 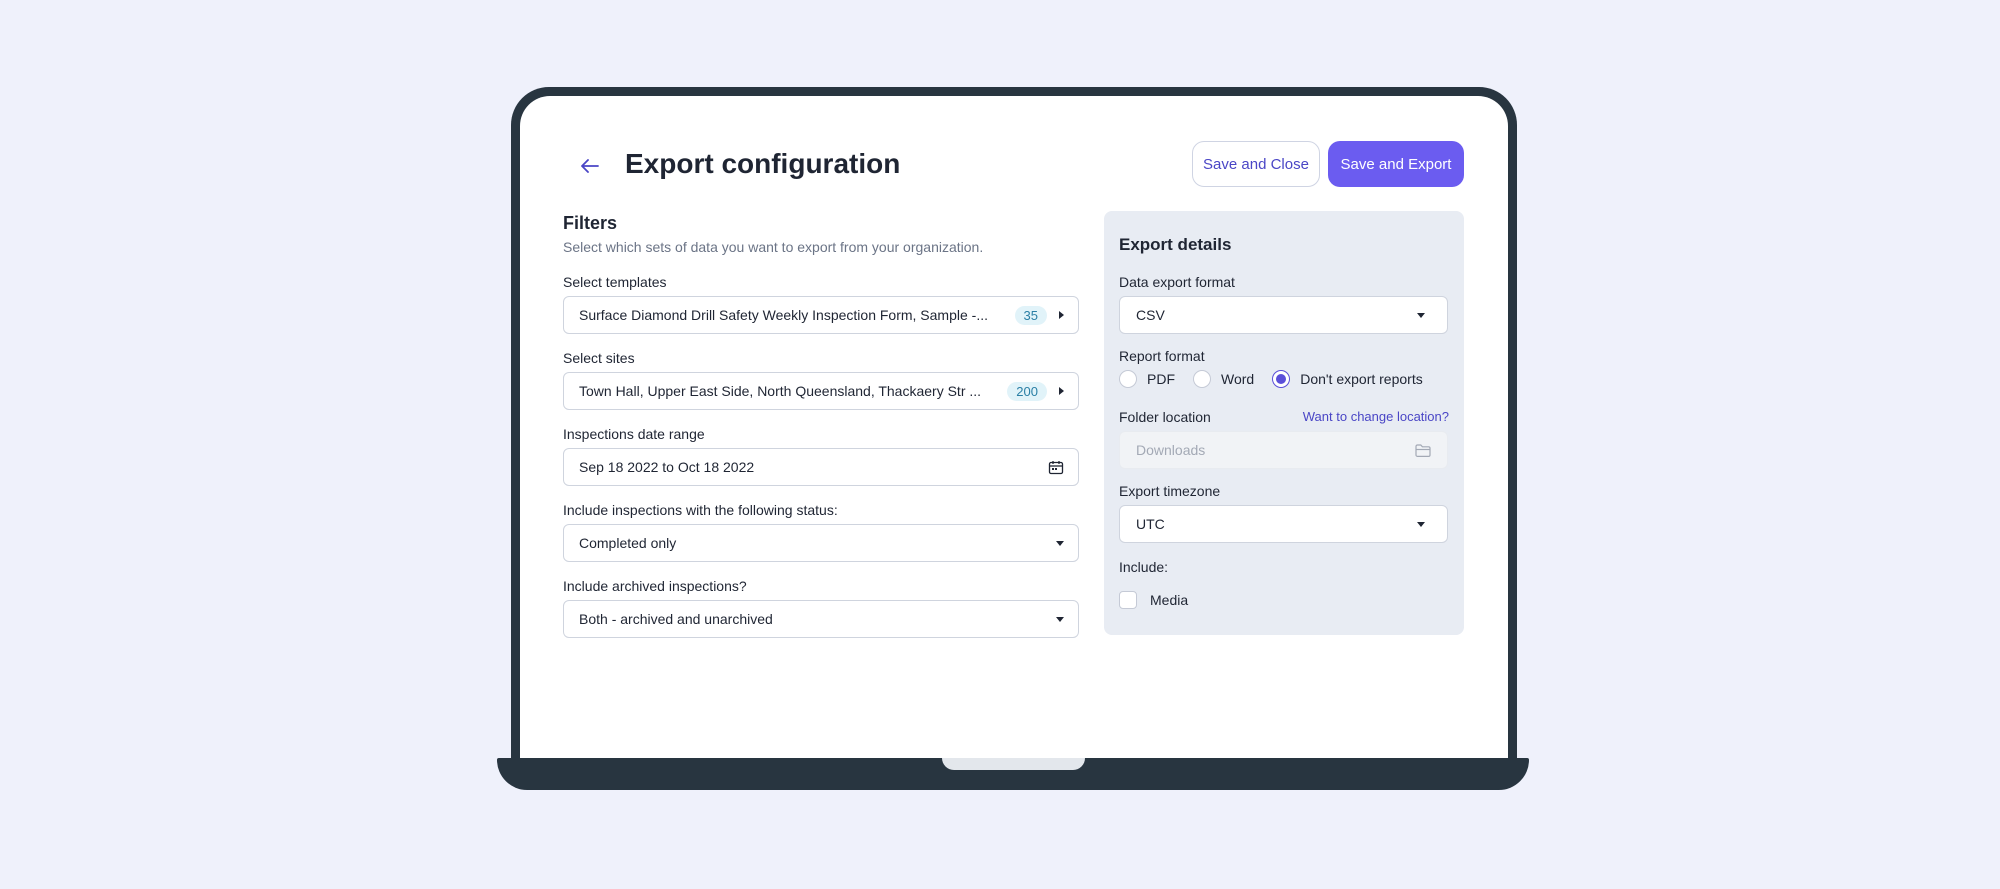 I want to click on radio-word-label: Word, so click(x=1238, y=379).